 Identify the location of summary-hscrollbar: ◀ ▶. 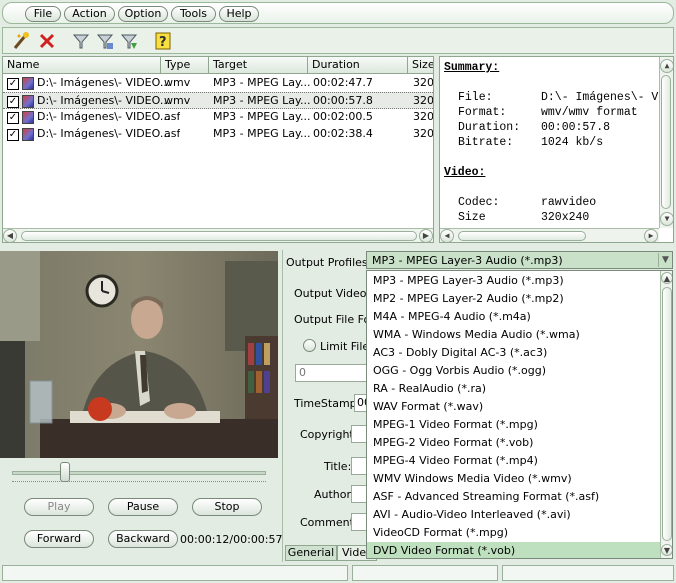
(549, 235).